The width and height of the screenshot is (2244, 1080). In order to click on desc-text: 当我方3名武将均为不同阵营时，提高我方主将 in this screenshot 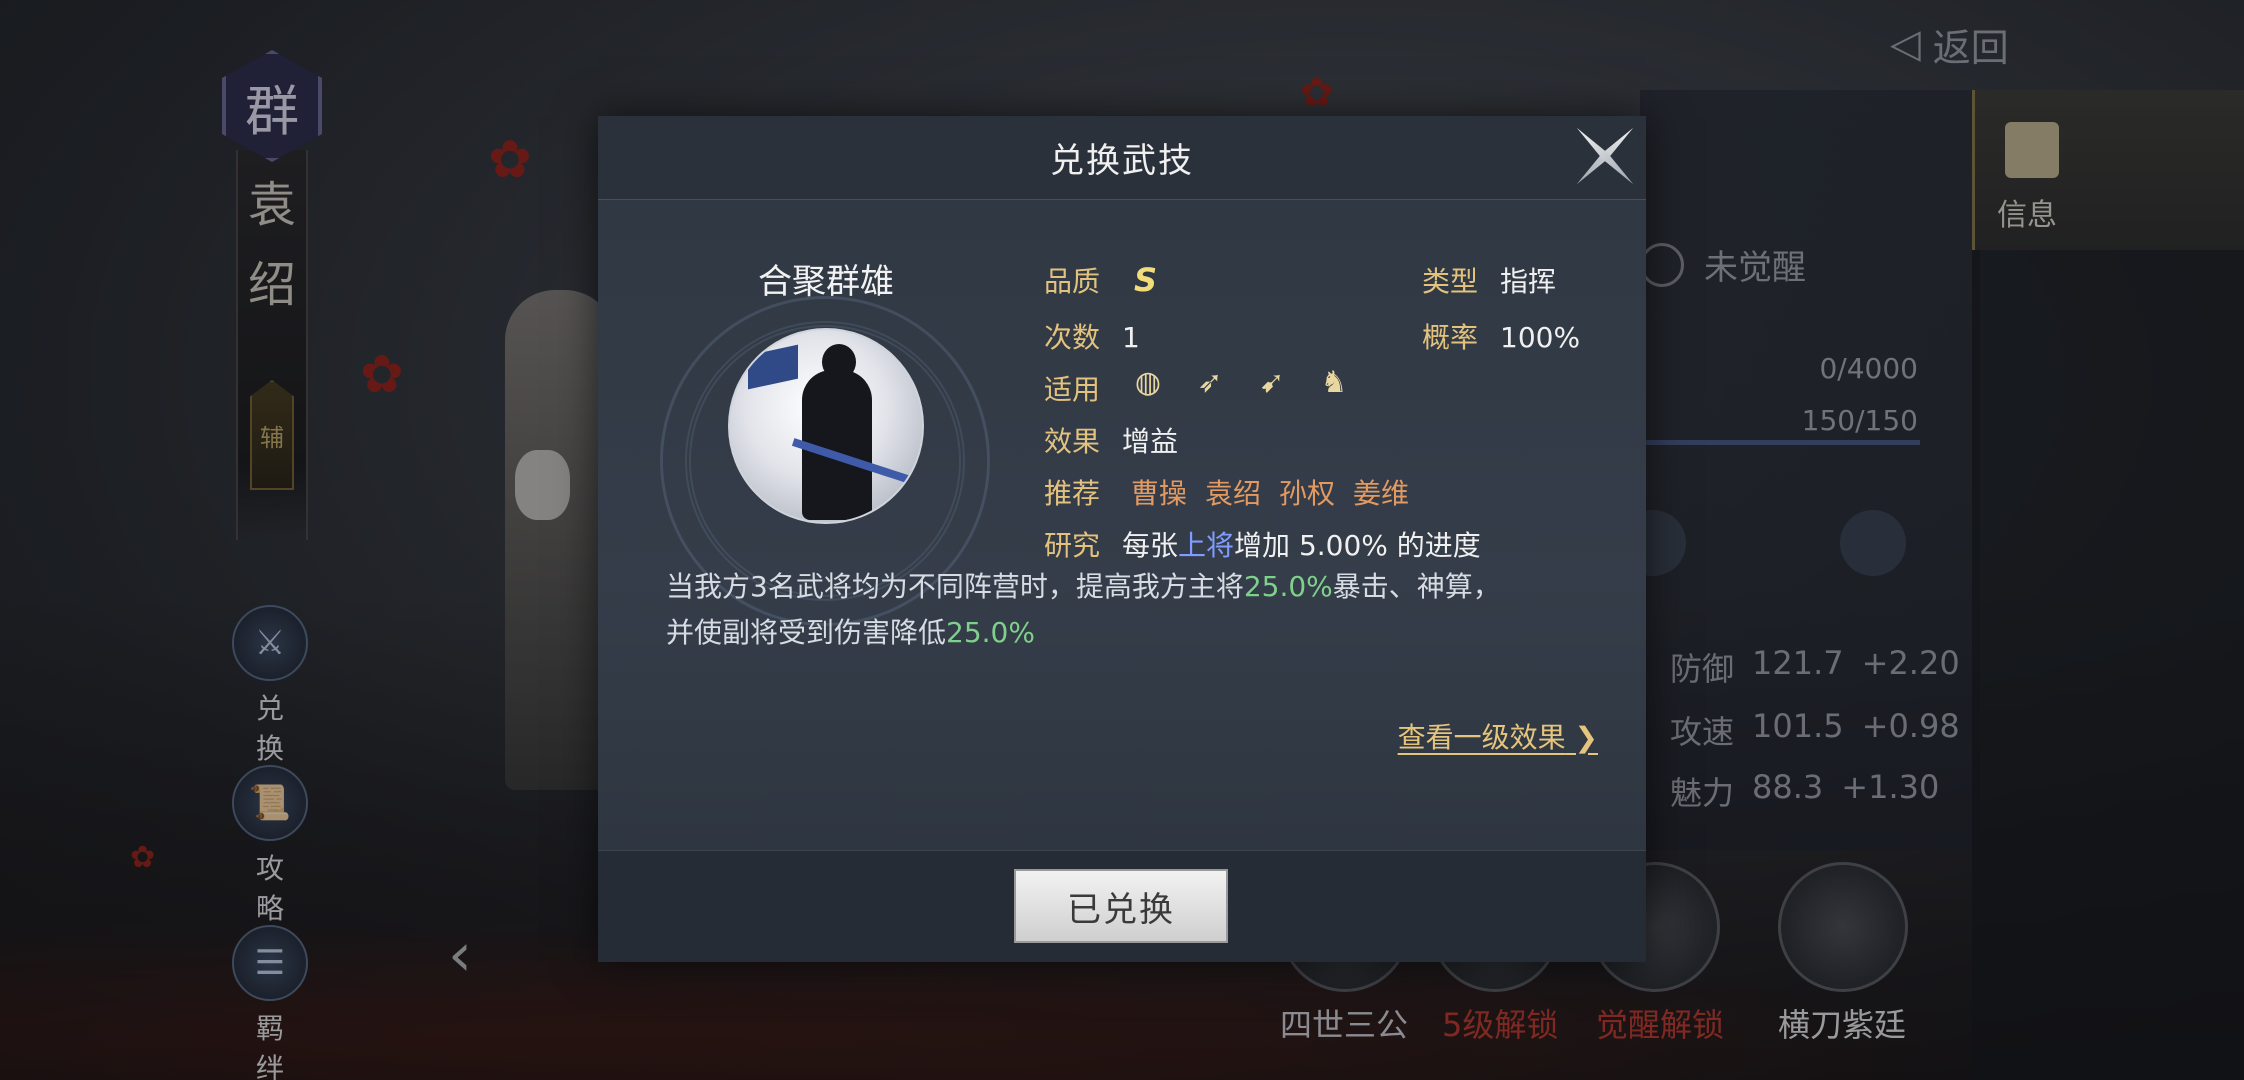, I will do `click(955, 586)`.